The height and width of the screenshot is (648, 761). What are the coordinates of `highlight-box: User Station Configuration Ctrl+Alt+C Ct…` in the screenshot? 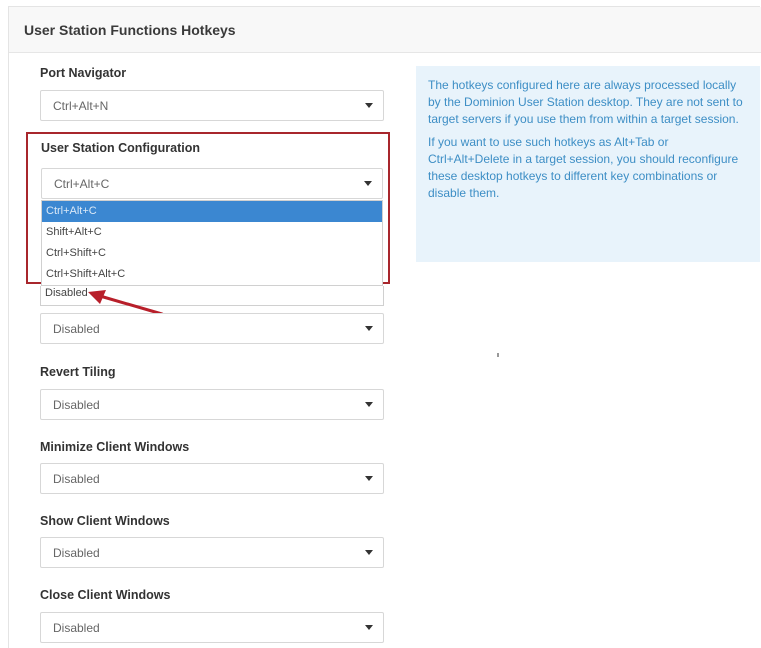 It's located at (208, 209).